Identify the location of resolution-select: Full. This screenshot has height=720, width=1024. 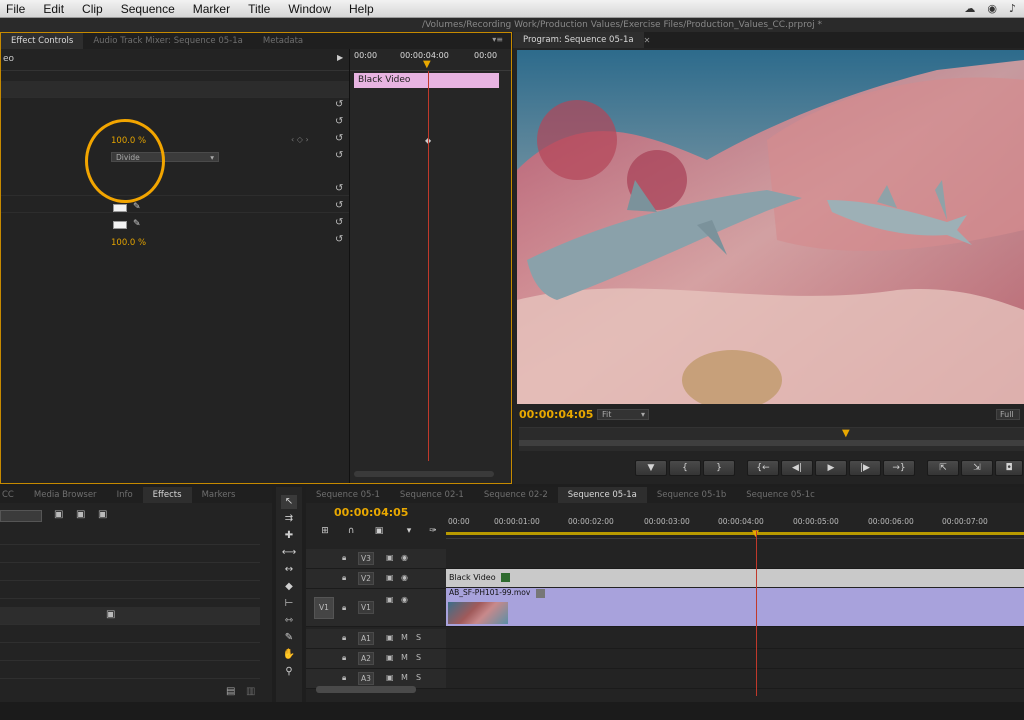
(1008, 414).